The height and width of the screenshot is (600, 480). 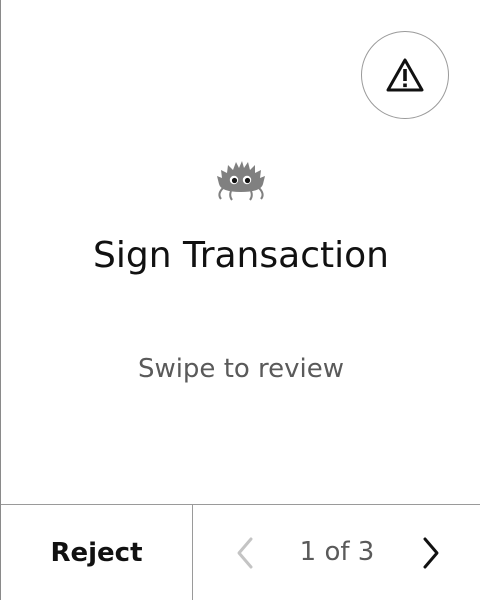 I want to click on swipe-hint: Swipe to review, so click(x=241, y=369).